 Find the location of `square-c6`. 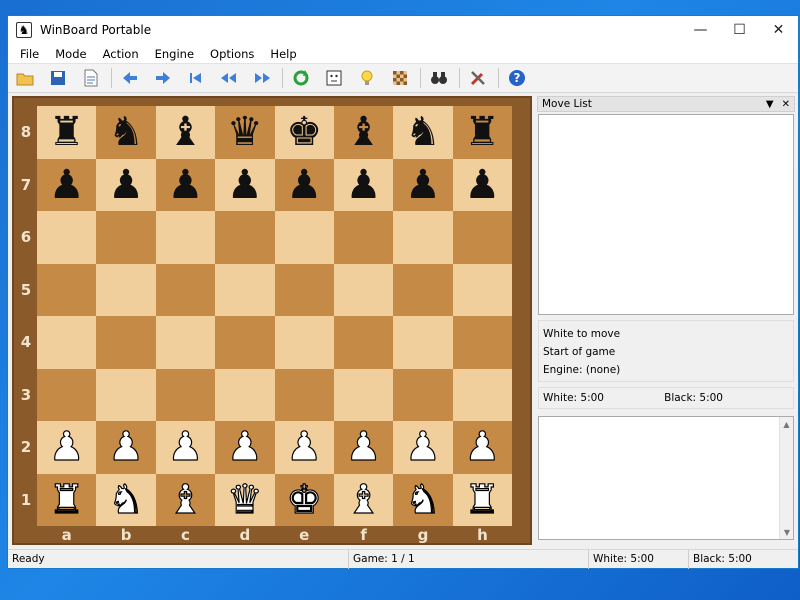

square-c6 is located at coordinates (185, 237).